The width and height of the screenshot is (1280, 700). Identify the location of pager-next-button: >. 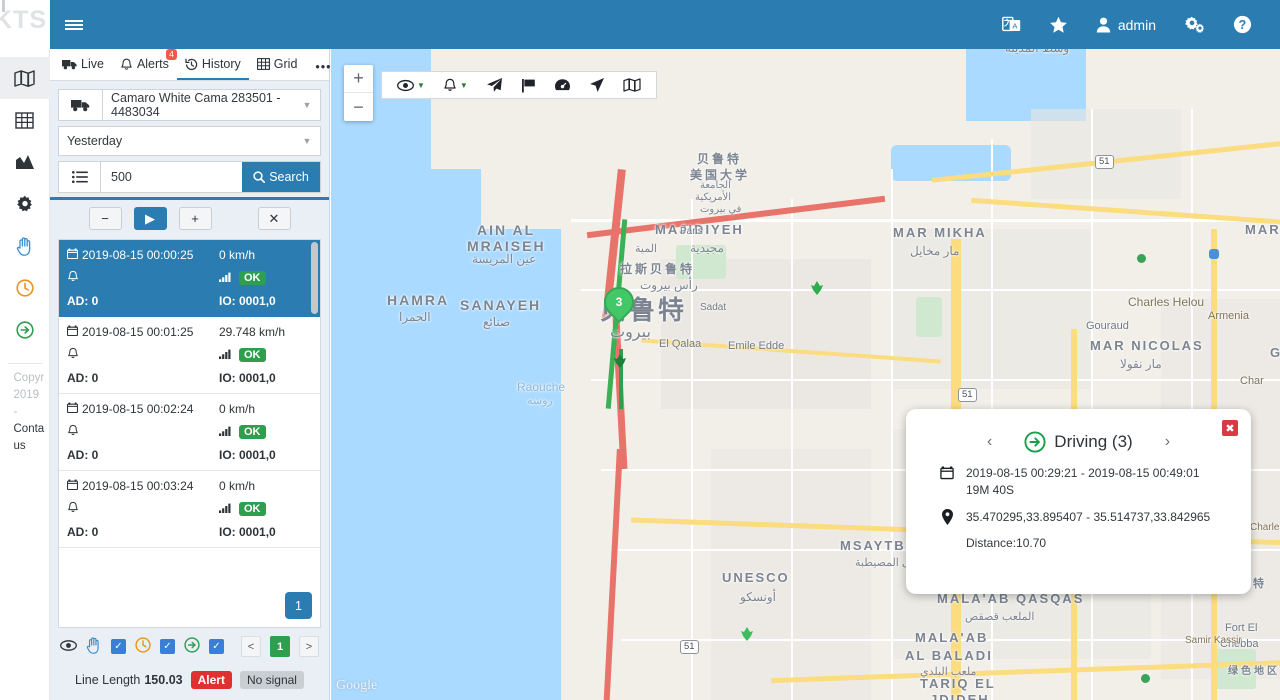
(309, 646).